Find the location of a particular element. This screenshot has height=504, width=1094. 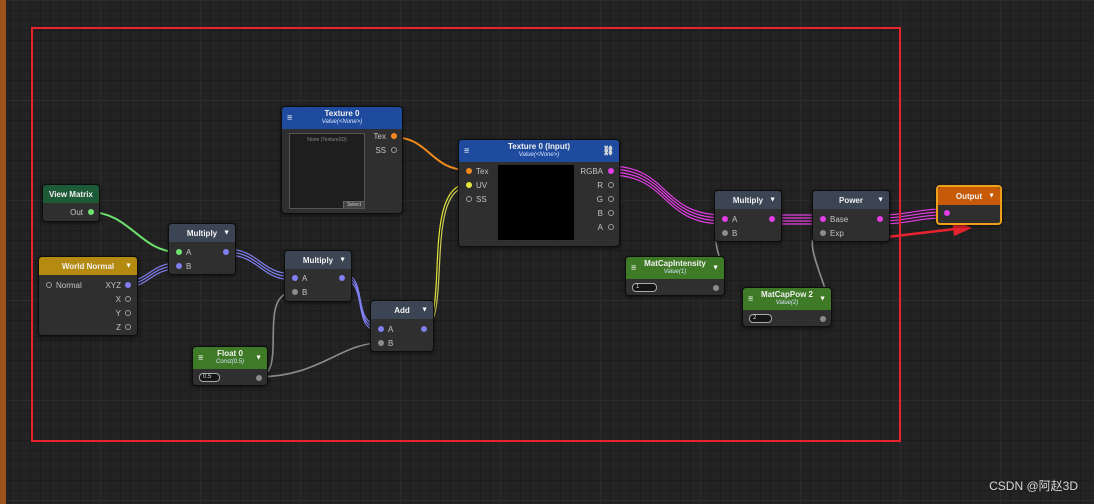

node-header: ≡ MatCapIntensity Value(1) ▼ is located at coordinates (675, 268).